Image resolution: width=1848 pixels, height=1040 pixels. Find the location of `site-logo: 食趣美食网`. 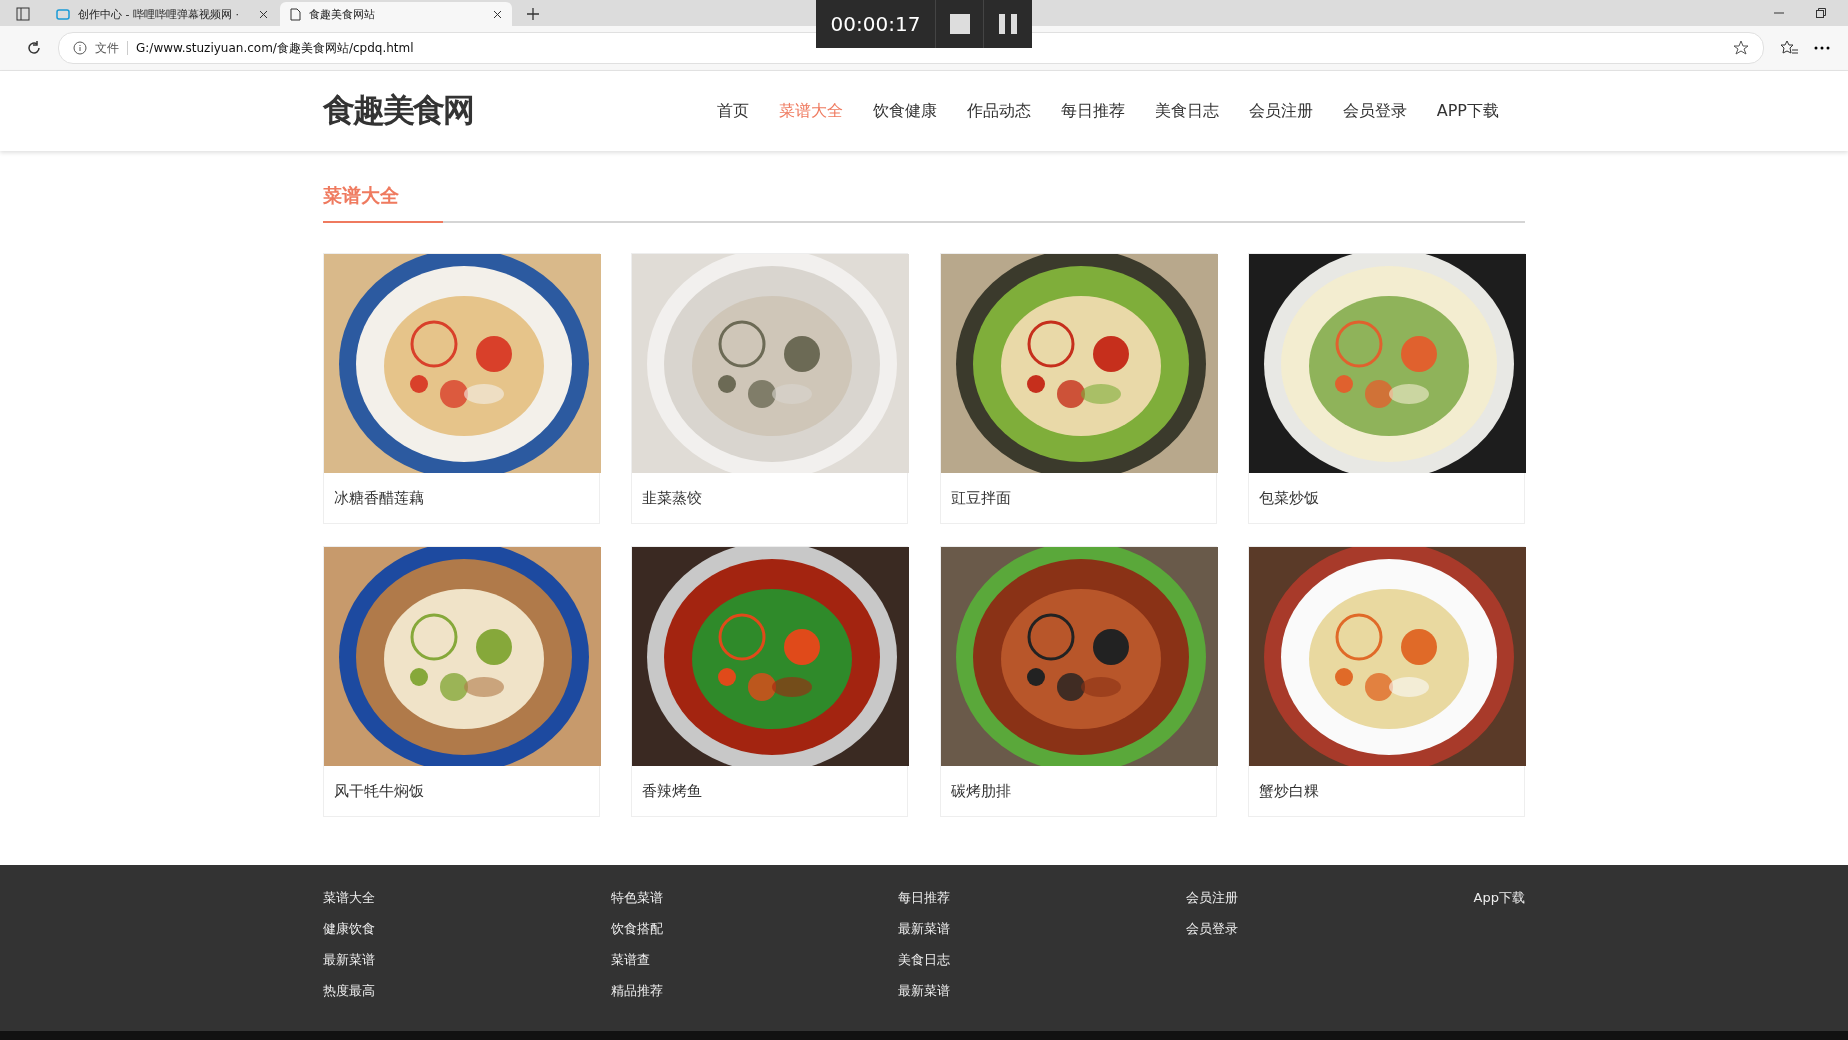

site-logo: 食趣美食网 is located at coordinates (398, 111).